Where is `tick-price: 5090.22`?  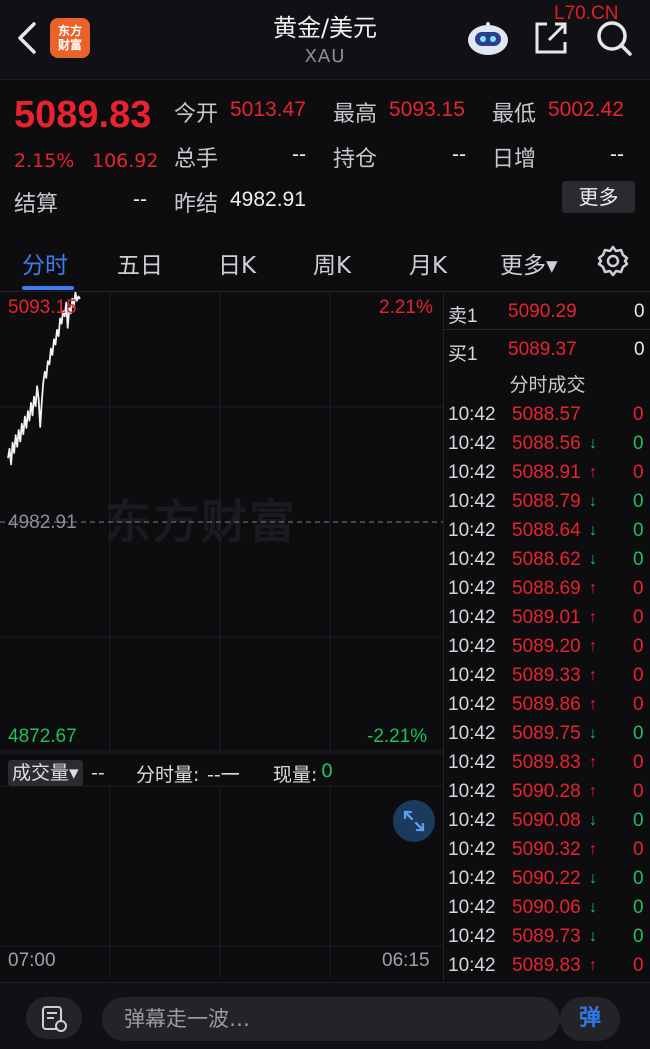
tick-price: 5090.22 is located at coordinates (546, 878).